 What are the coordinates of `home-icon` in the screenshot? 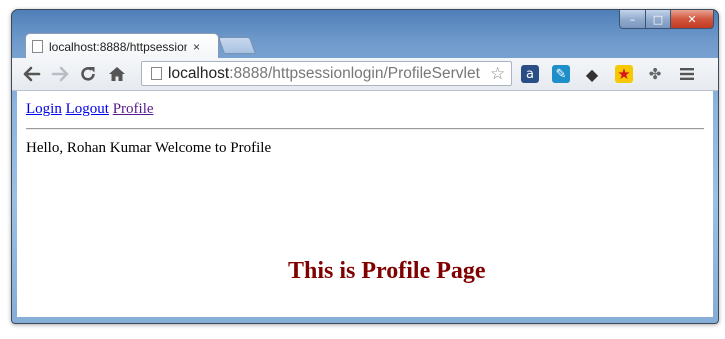 It's located at (117, 74).